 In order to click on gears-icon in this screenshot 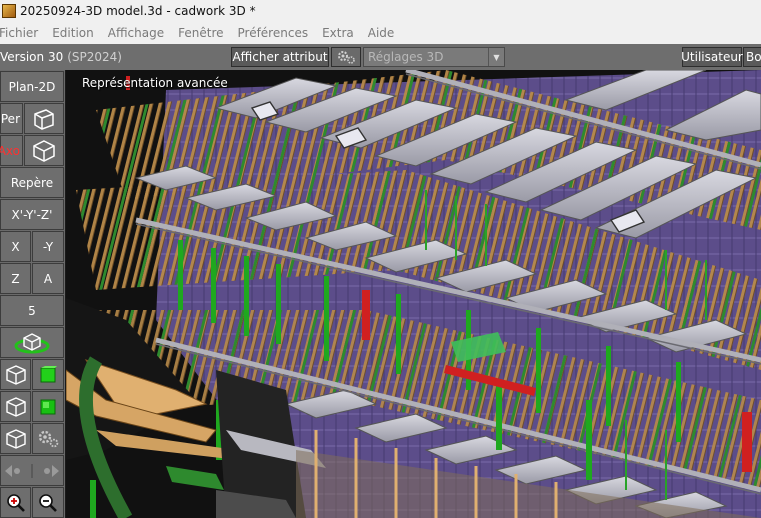, I will do `click(48, 438)`.